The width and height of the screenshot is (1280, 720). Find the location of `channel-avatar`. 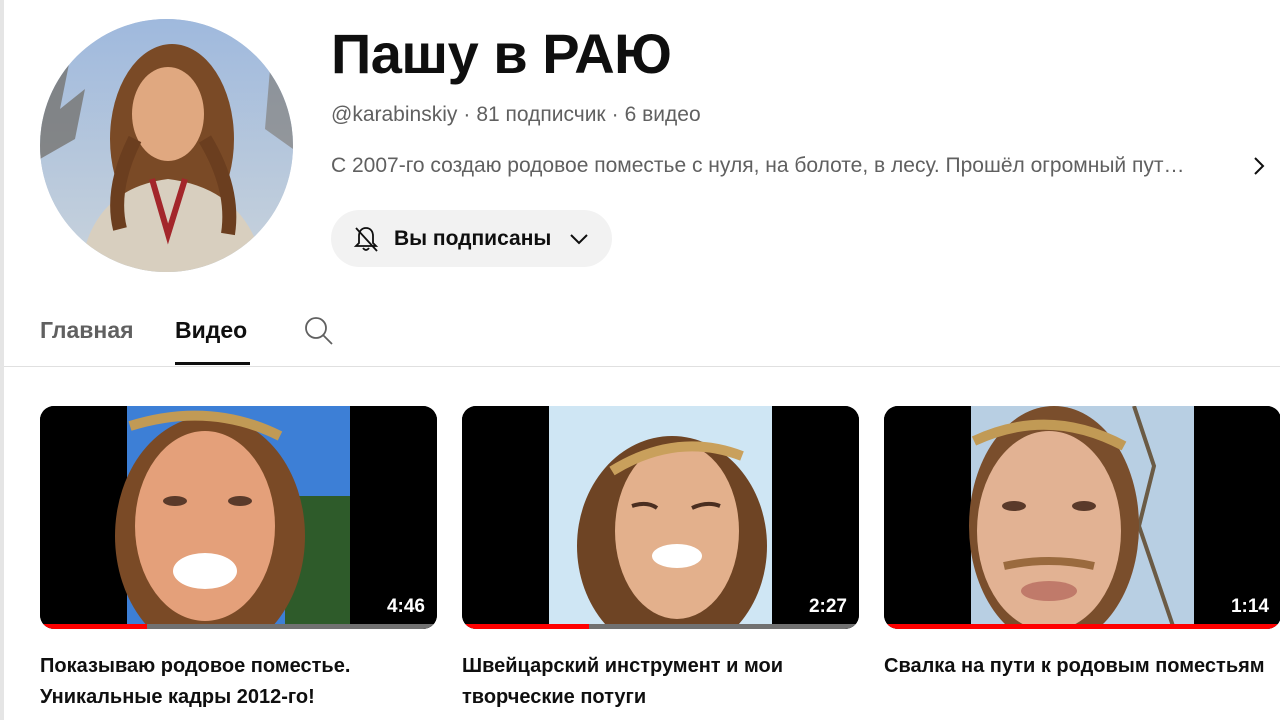

channel-avatar is located at coordinates (166, 145).